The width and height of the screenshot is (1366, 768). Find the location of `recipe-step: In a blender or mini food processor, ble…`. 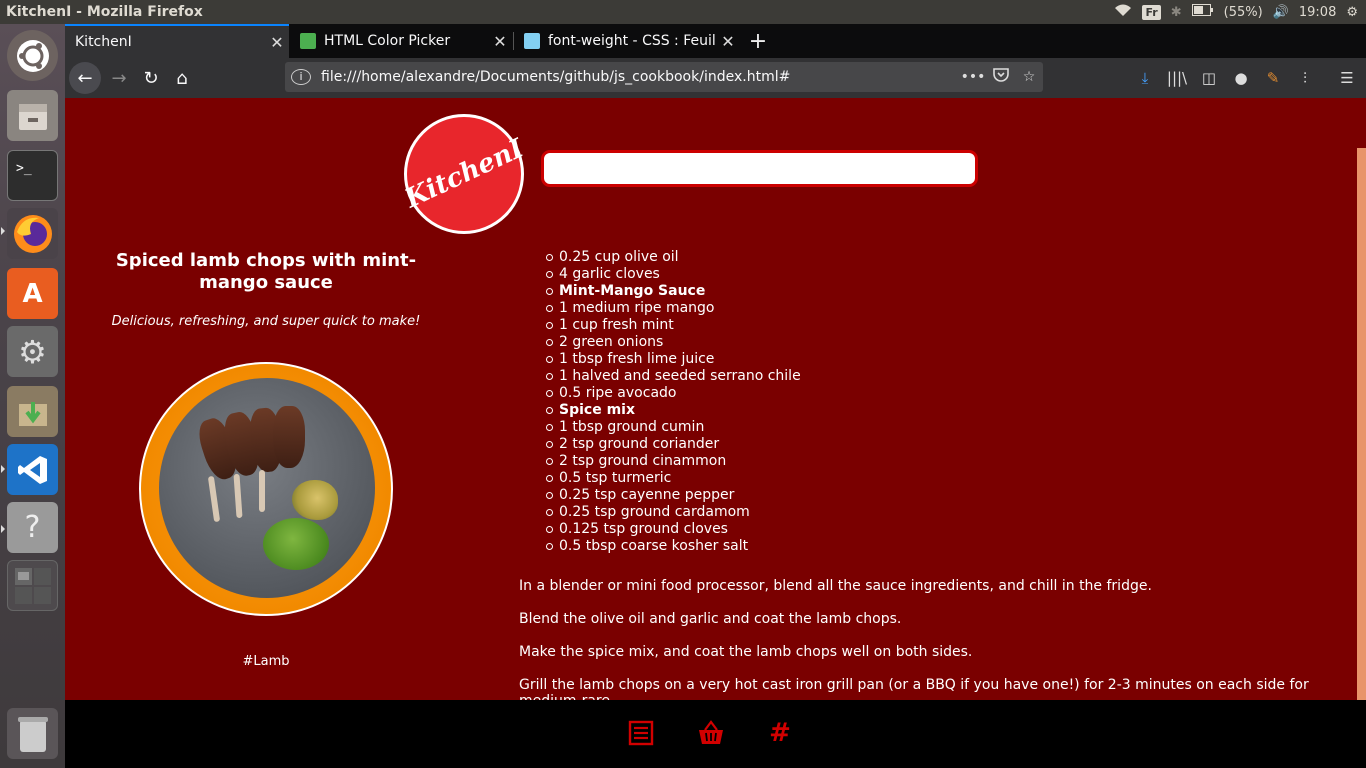

recipe-step: In a blender or mini food processor, ble… is located at coordinates (835, 586).